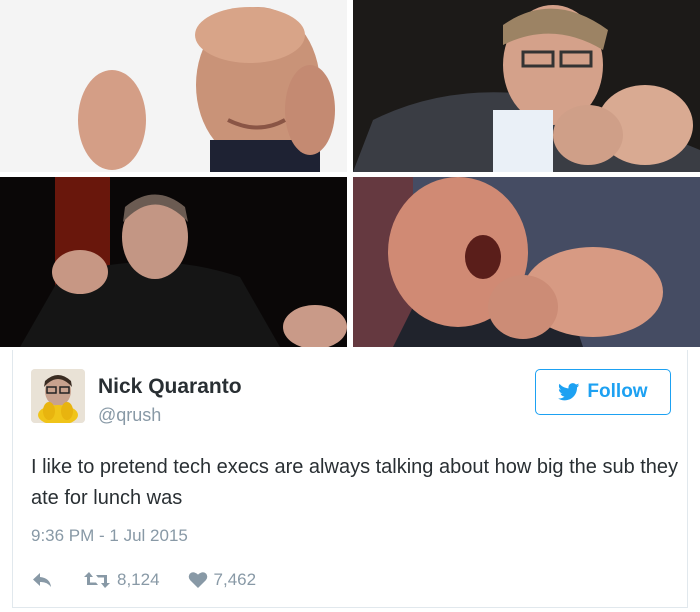 The width and height of the screenshot is (700, 612). Describe the element at coordinates (97, 580) in the screenshot. I see `retweet-icon` at that location.